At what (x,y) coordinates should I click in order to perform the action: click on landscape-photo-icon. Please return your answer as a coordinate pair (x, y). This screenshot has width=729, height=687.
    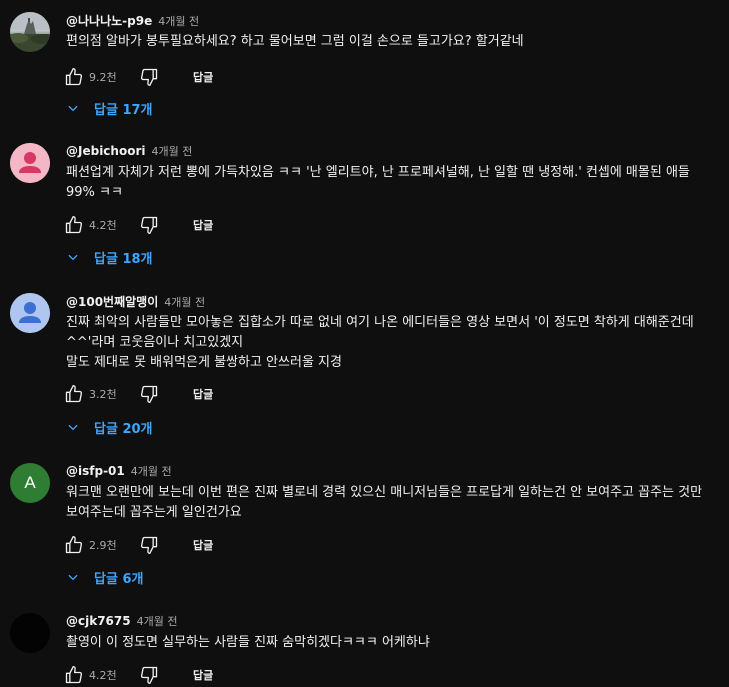
    Looking at the image, I should click on (30, 32).